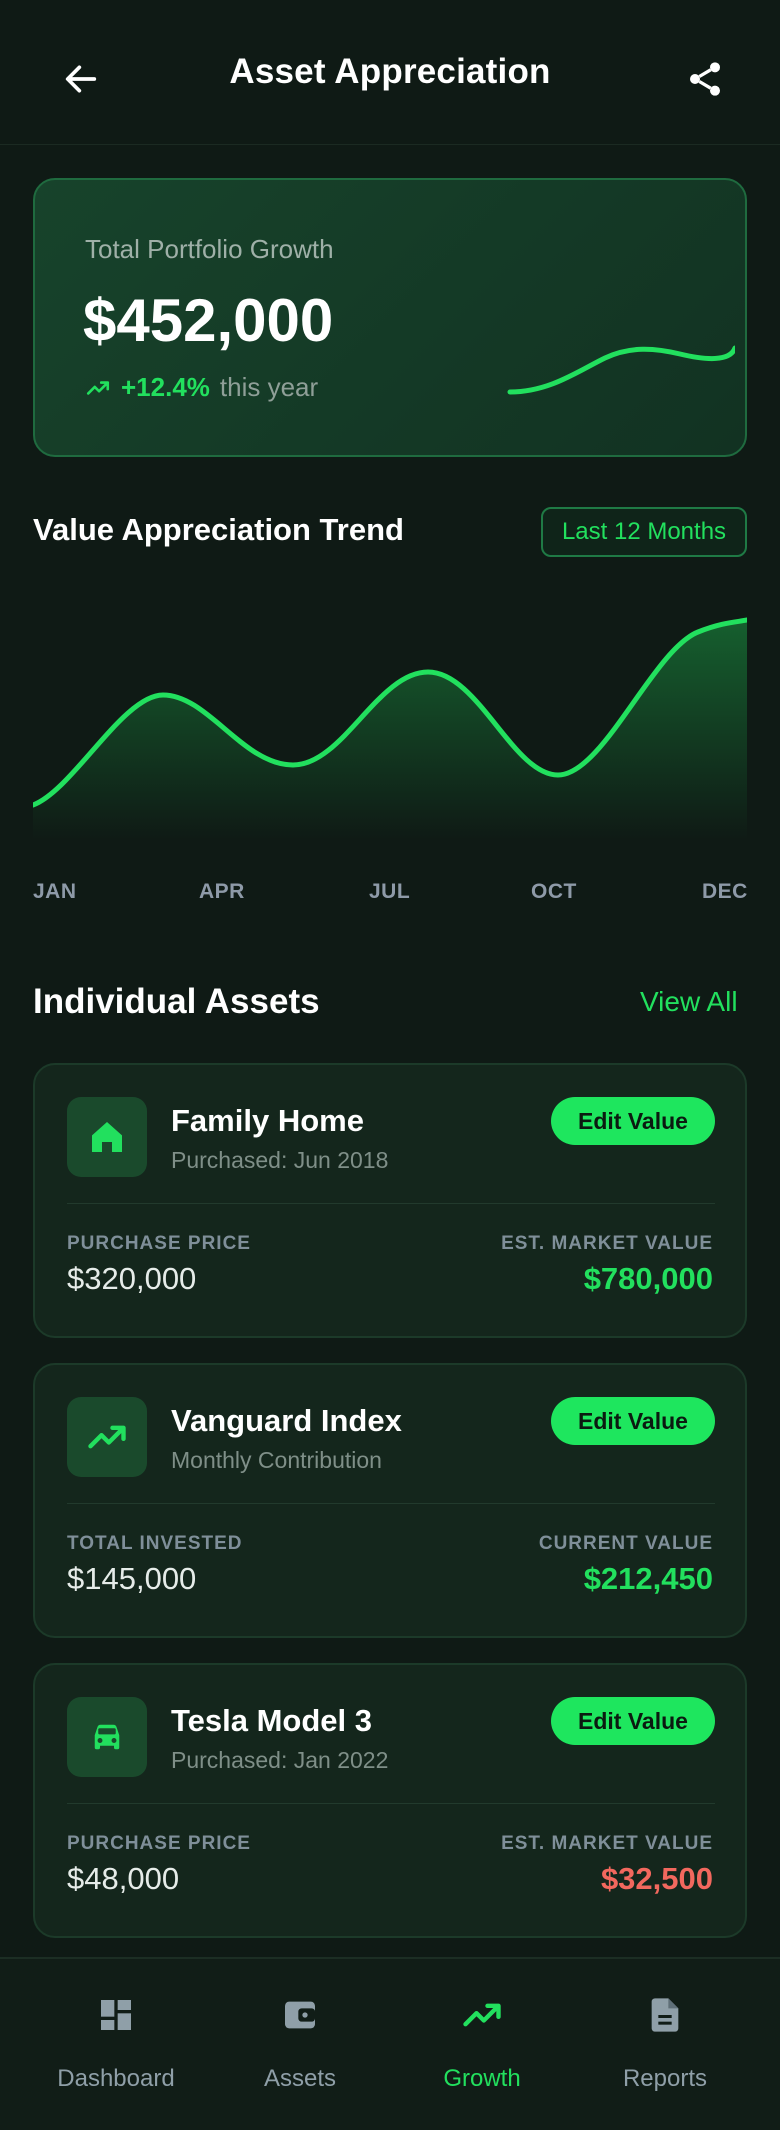 Image resolution: width=780 pixels, height=2130 pixels. Describe the element at coordinates (55, 891) in the screenshot. I see `month-label: JAN` at that location.